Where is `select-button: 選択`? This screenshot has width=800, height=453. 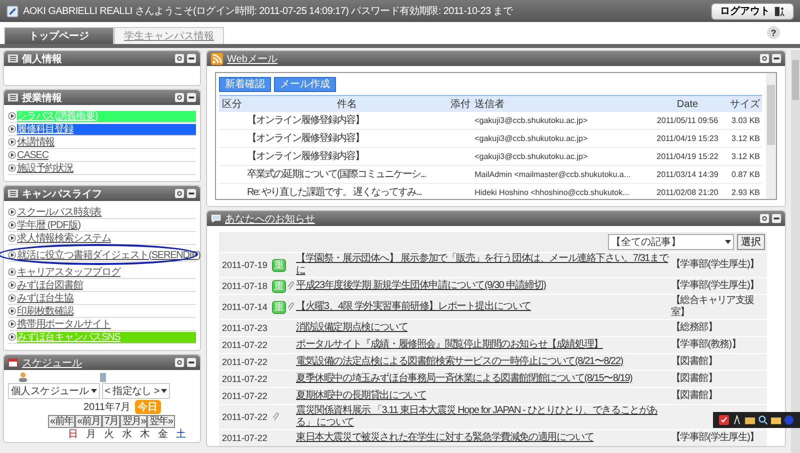 select-button: 選択 is located at coordinates (751, 242).